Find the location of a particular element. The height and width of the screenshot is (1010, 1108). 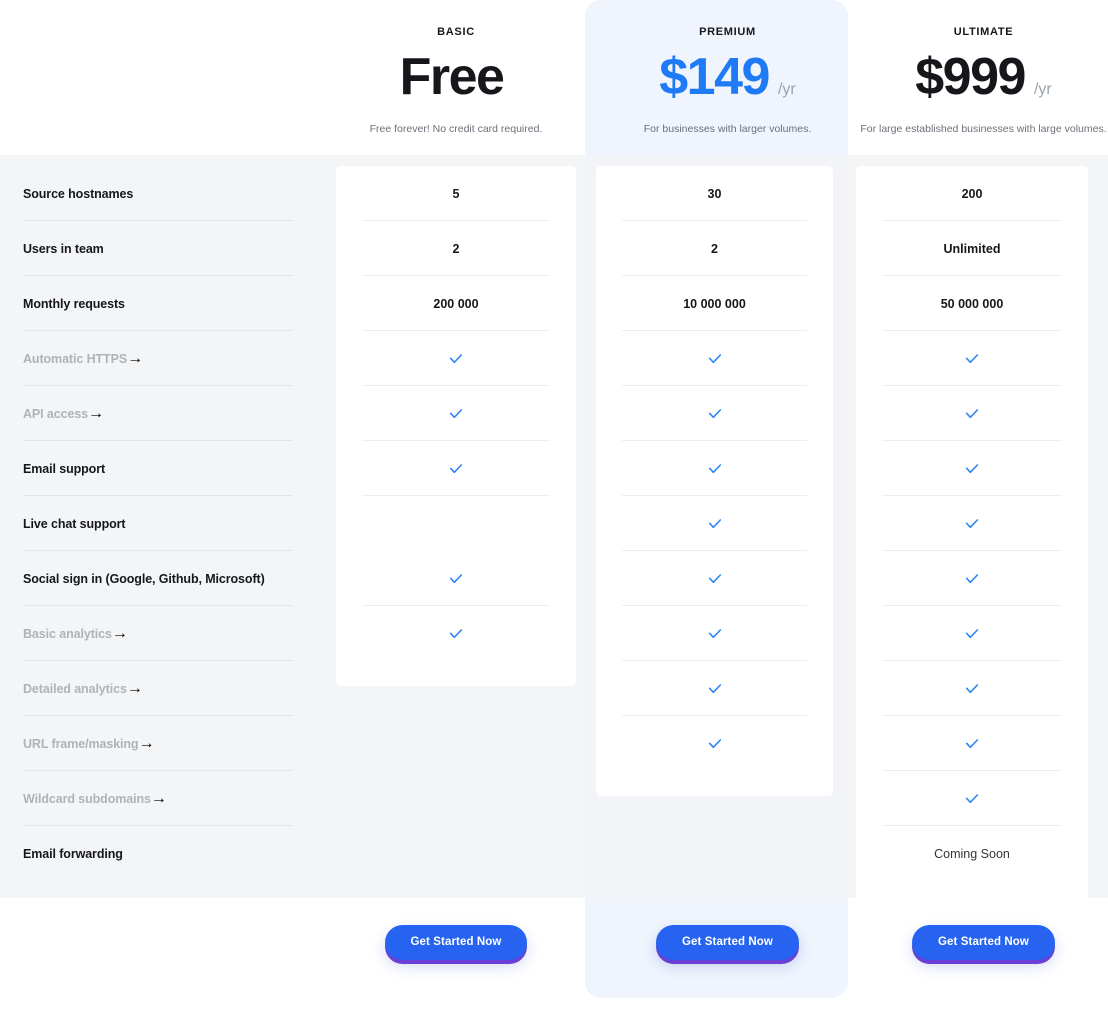

plan-price-ultimate: $999 is located at coordinates (970, 77).